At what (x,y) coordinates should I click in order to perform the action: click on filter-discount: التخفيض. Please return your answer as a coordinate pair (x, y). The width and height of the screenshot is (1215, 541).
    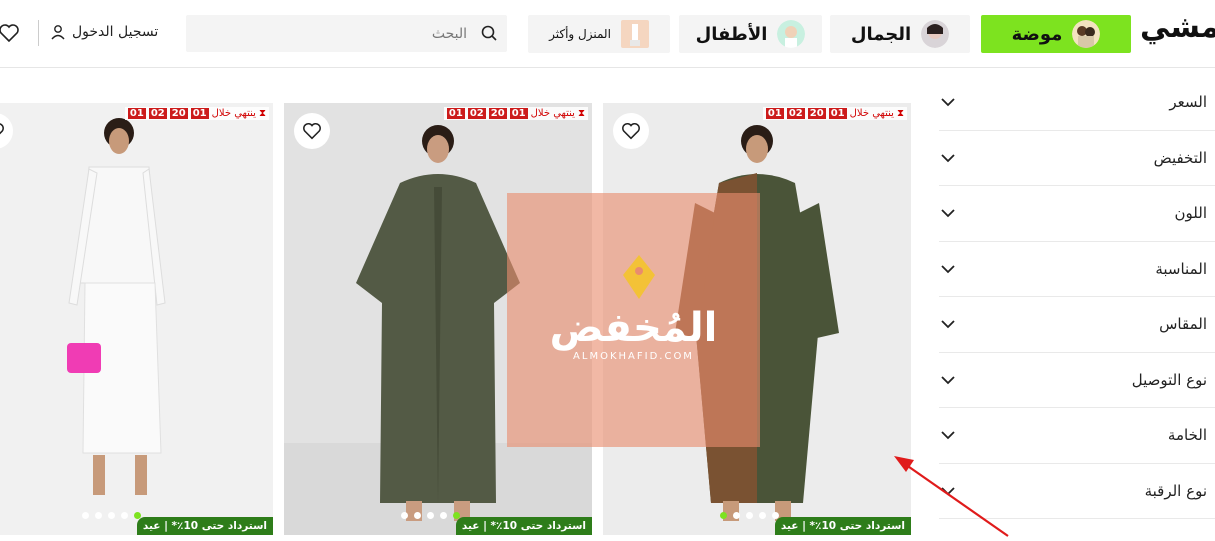
    Looking at the image, I should click on (1077, 158).